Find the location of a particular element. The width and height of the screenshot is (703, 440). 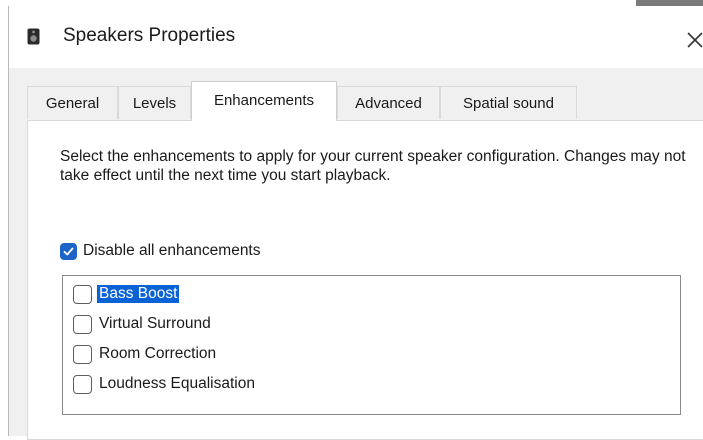

list-item-virtual-surround: Virtual Surround is located at coordinates (143, 324).